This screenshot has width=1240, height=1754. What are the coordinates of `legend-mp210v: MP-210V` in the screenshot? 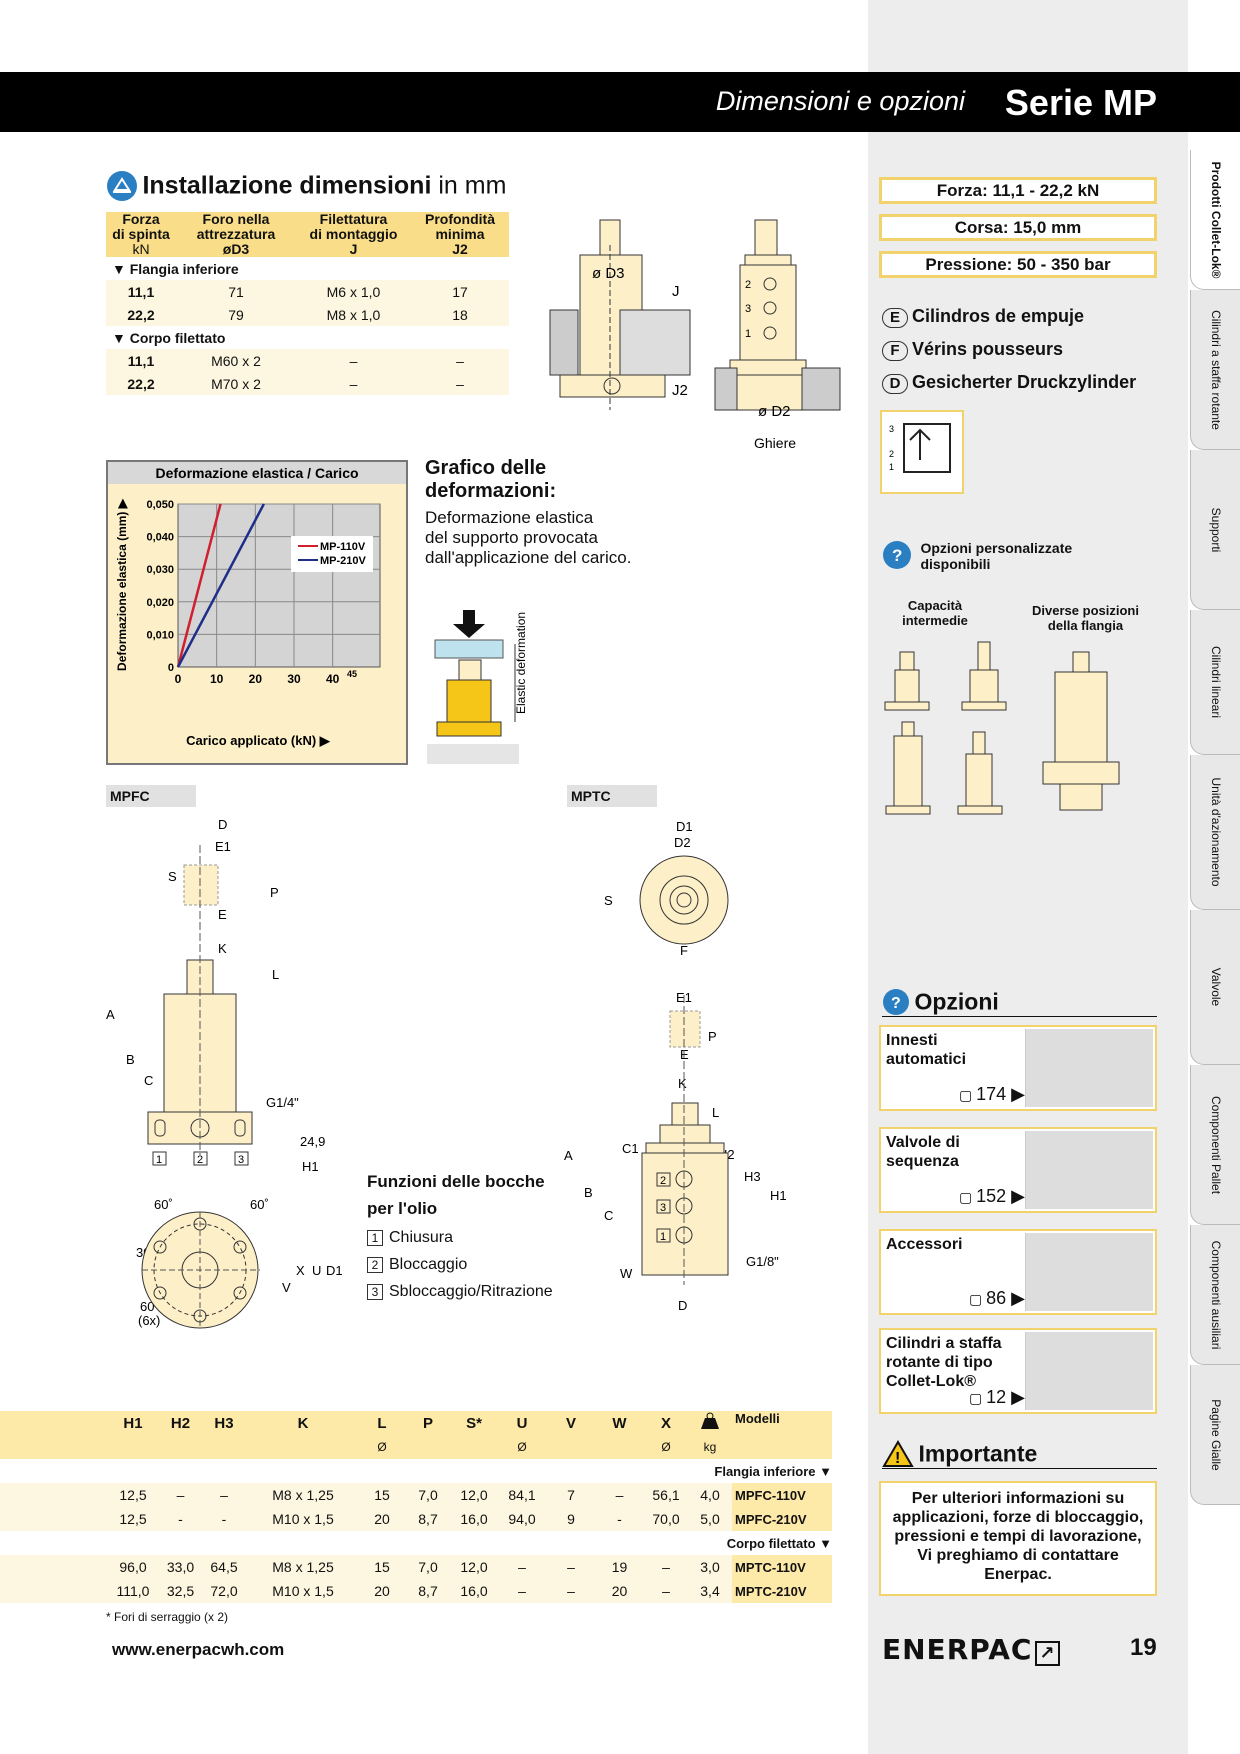 It's located at (343, 561).